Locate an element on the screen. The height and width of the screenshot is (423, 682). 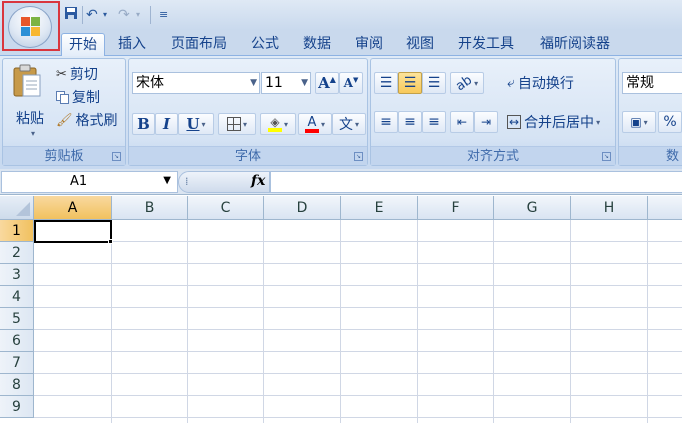
tab-home: 开始 is located at coordinates (83, 44).